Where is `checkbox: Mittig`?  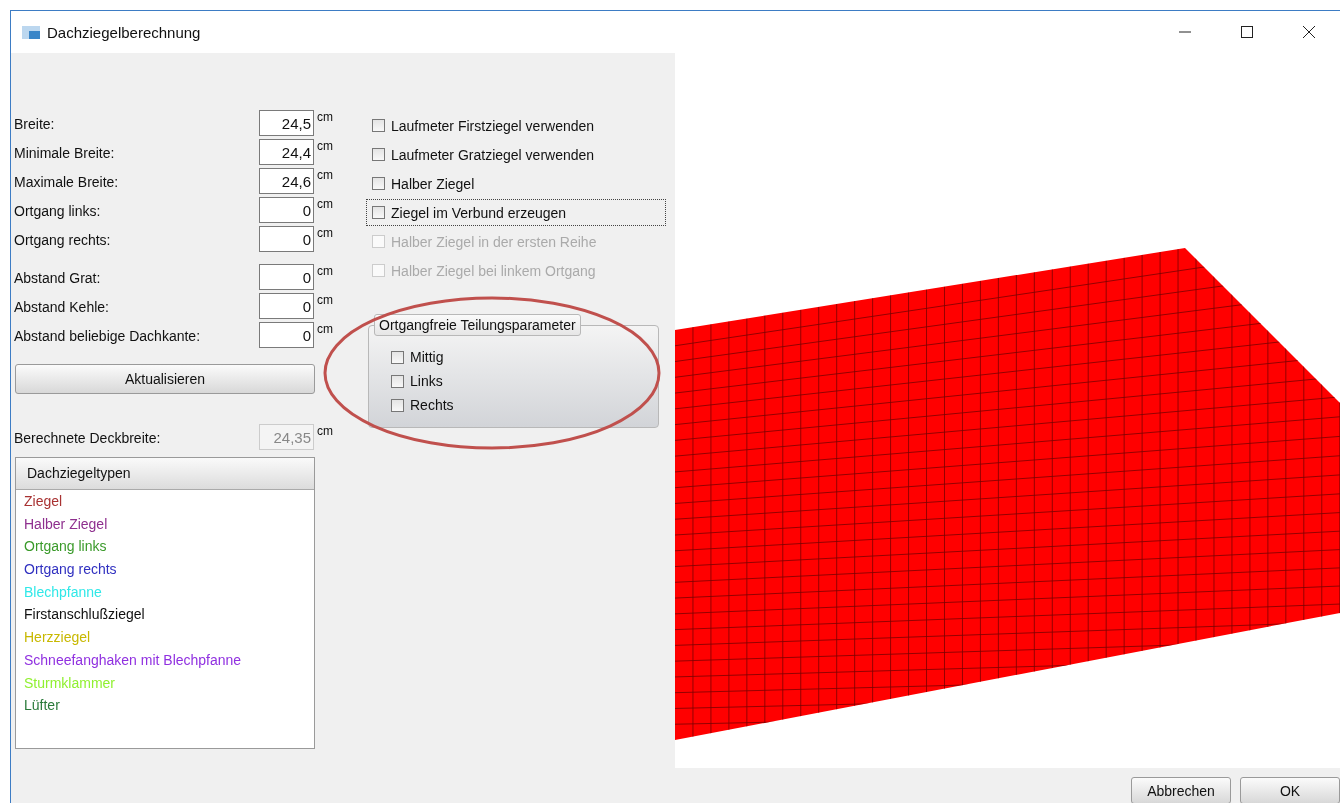
checkbox: Mittig is located at coordinates (521, 357).